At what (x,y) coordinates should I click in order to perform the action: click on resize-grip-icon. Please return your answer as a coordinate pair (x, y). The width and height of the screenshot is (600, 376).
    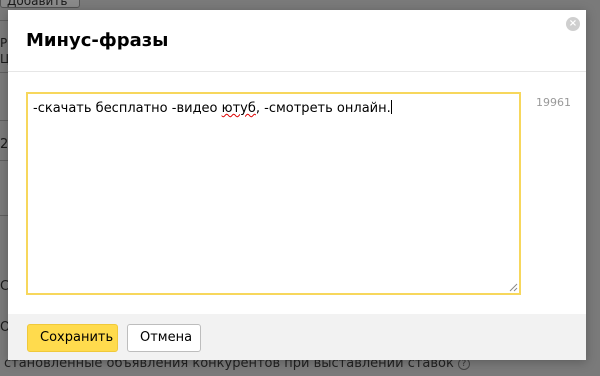
    Looking at the image, I should click on (513, 287).